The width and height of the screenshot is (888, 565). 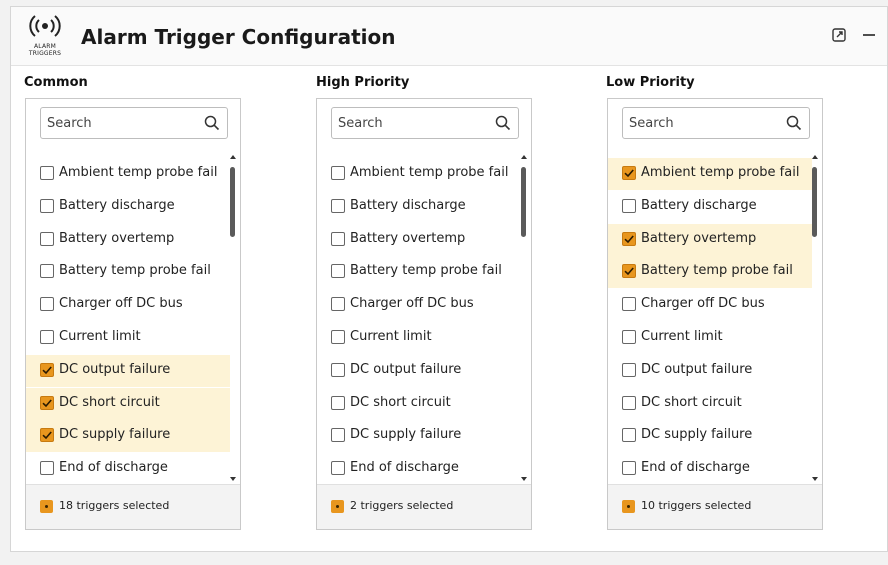 I want to click on selected-count-text: 18 triggers selected, so click(x=114, y=505).